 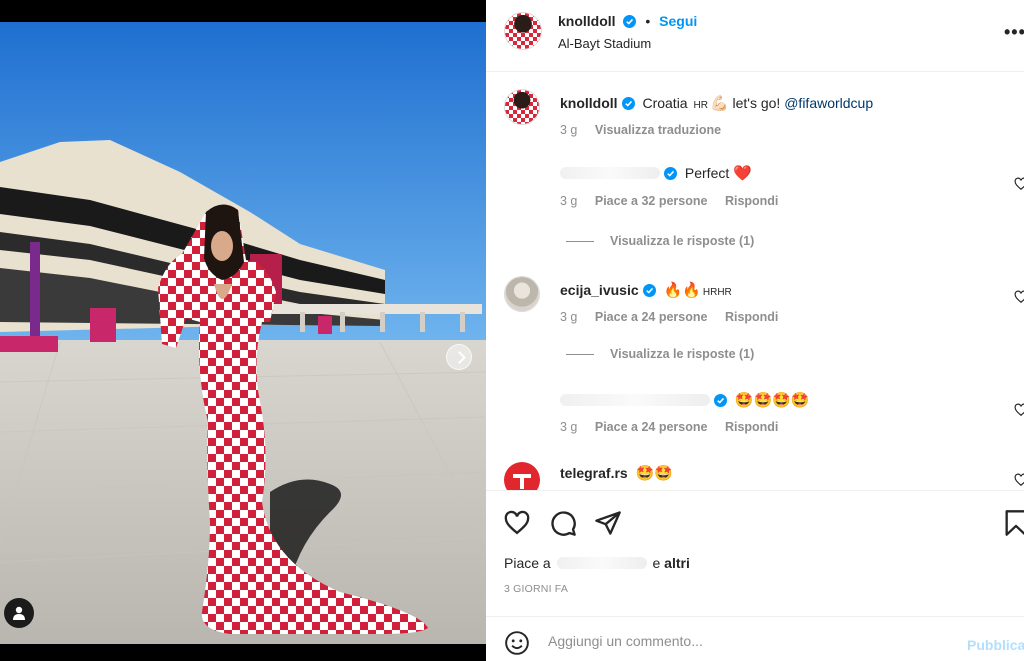 I want to click on star-struck-emoji: 🤩🤩🤩🤩, so click(x=772, y=400).